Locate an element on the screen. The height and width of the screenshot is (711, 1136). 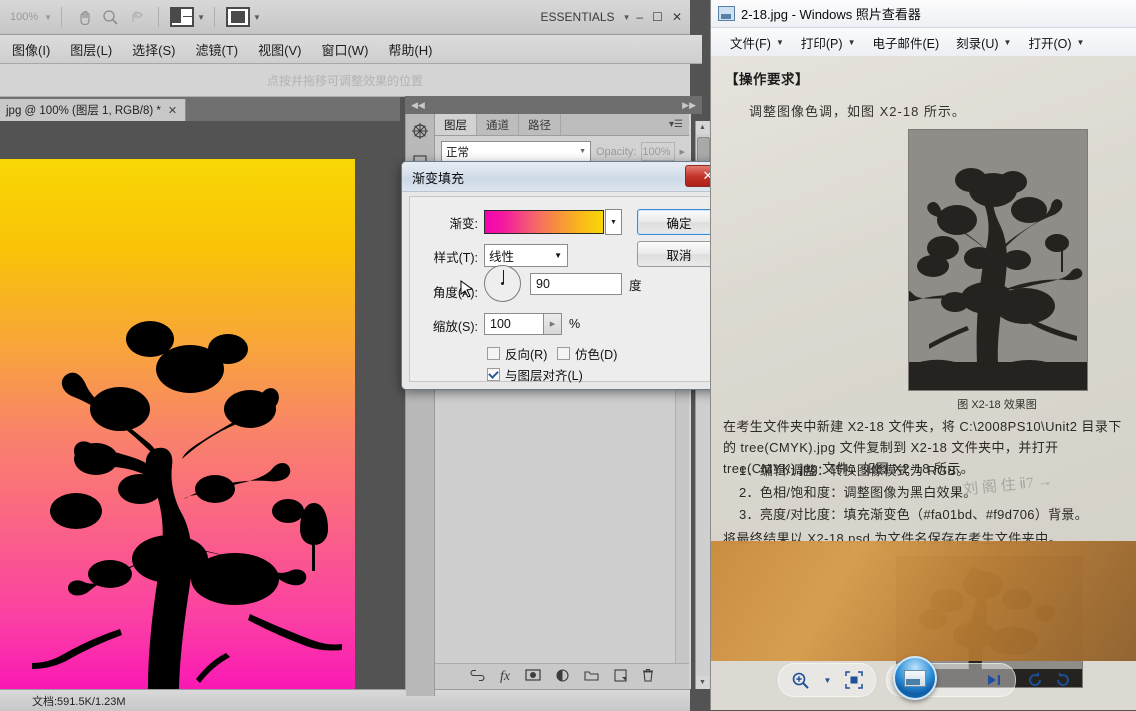
tab-layers: 图层 is located at coordinates (456, 124).